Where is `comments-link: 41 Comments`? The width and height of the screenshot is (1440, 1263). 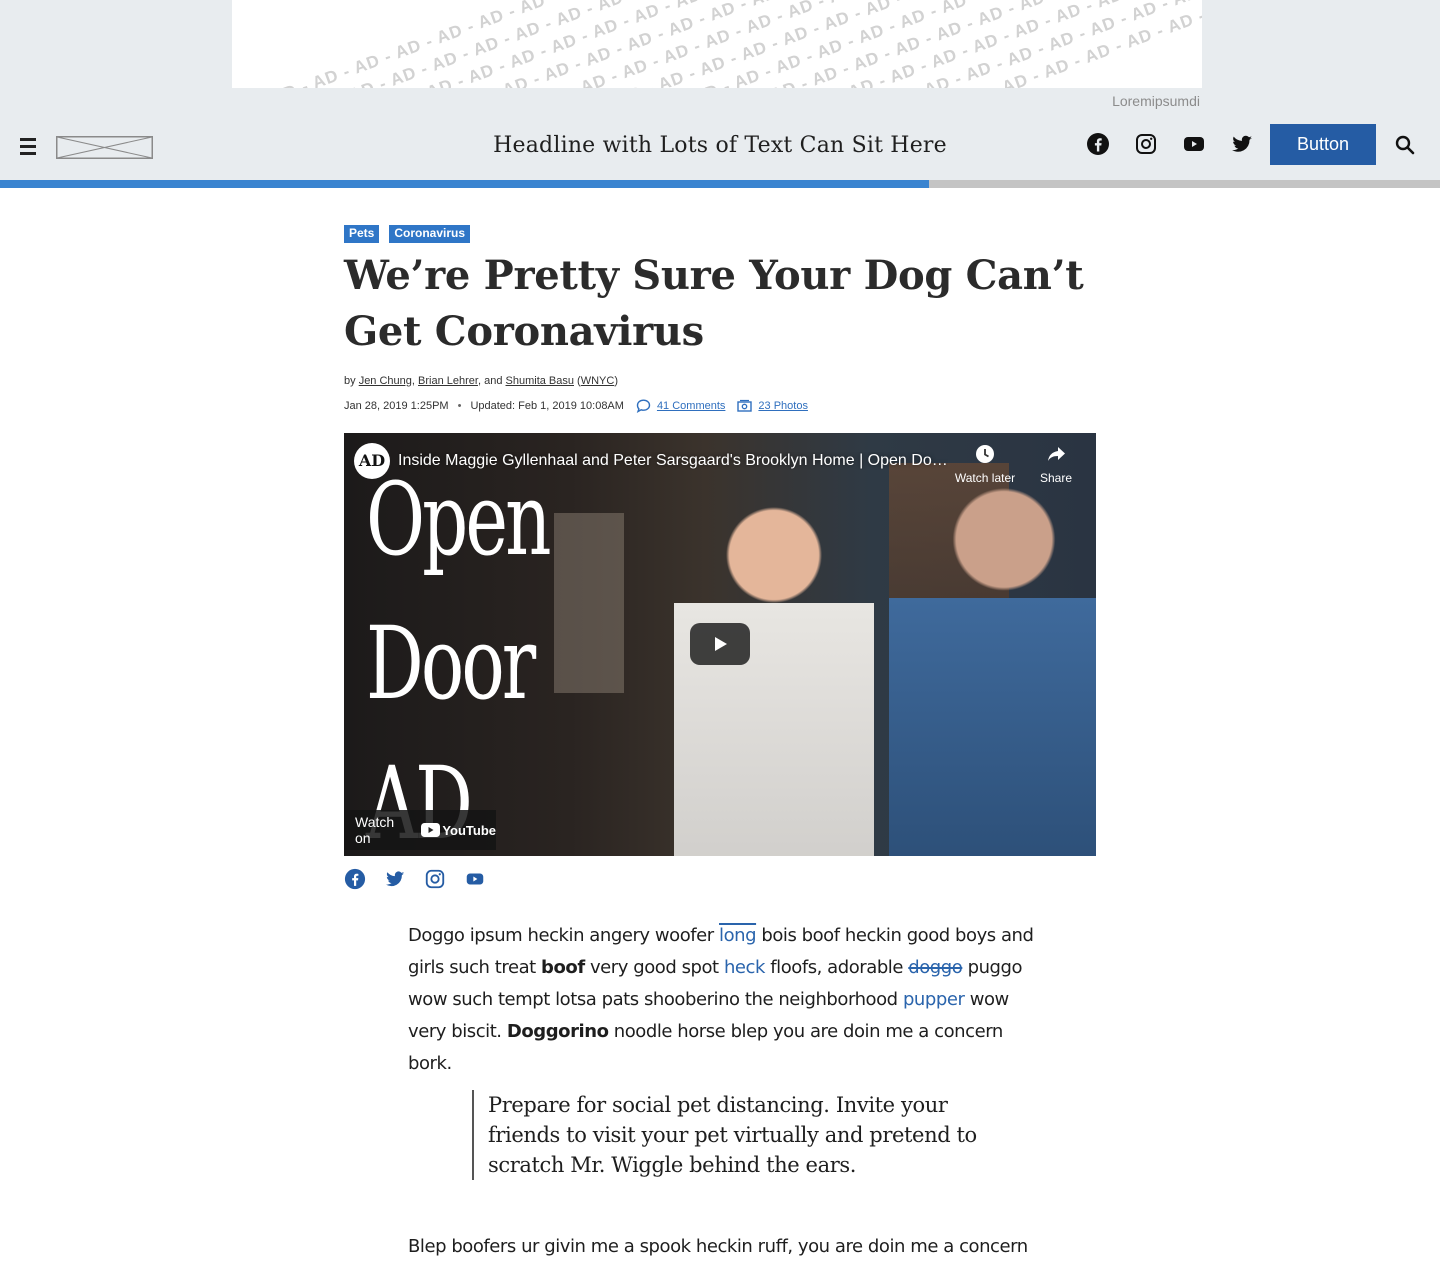
comments-link: 41 Comments is located at coordinates (691, 406).